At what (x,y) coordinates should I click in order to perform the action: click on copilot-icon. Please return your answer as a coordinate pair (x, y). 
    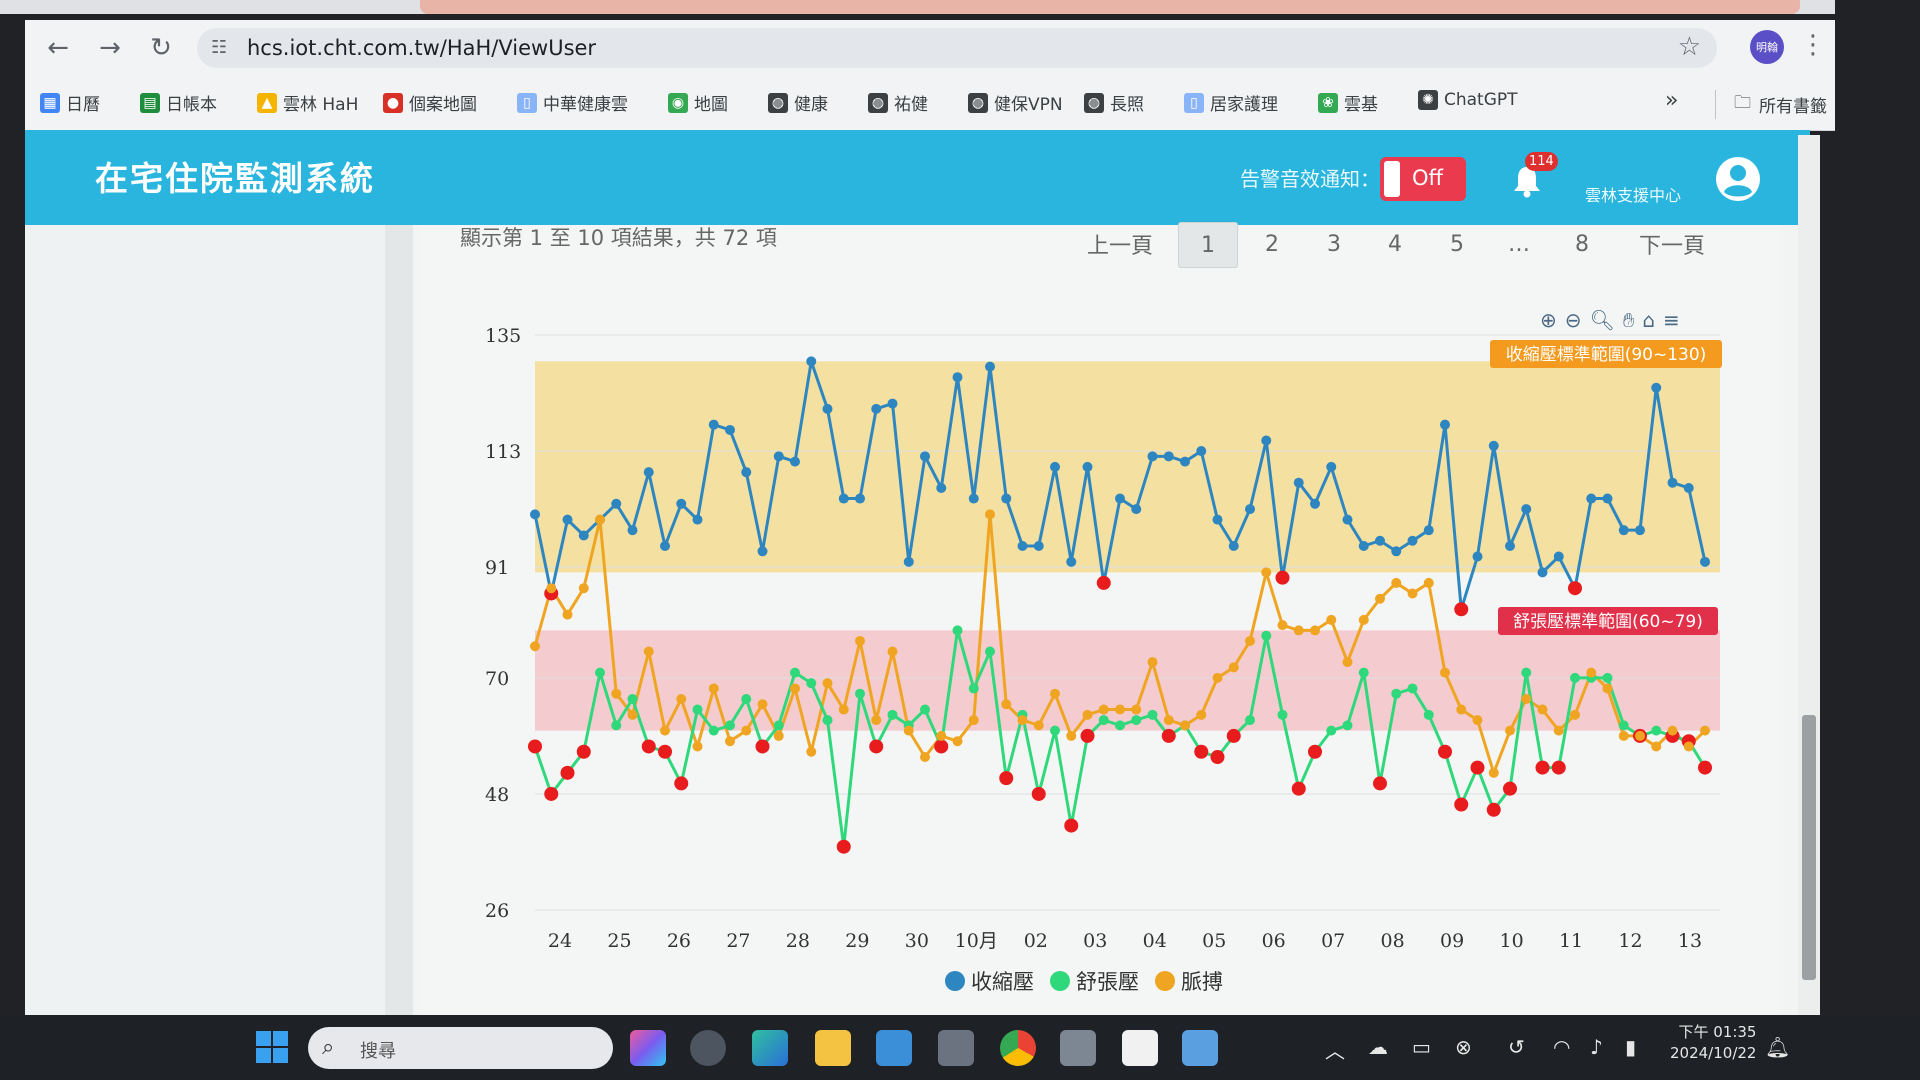
    Looking at the image, I should click on (648, 1048).